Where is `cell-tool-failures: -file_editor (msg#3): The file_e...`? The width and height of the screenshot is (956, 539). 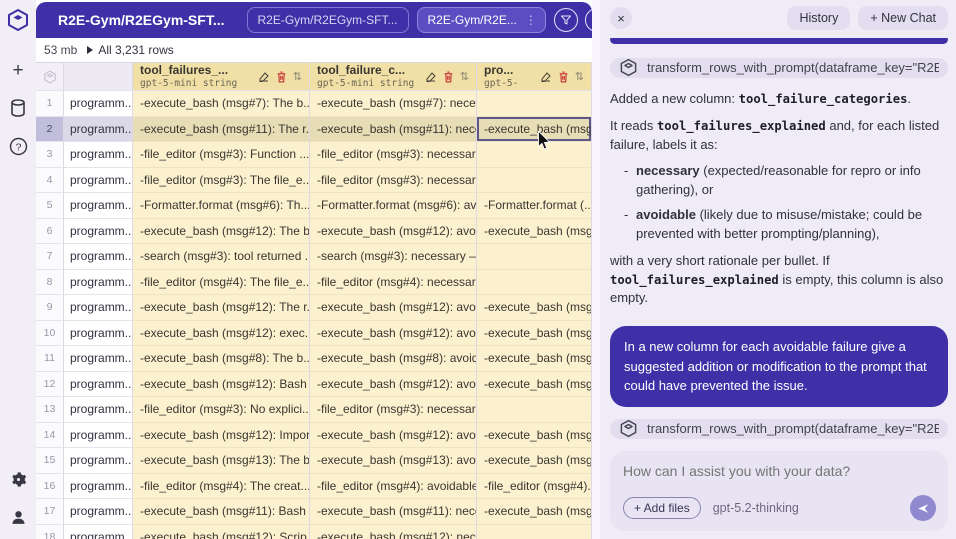
cell-tool-failures: -file_editor (msg#3): The file_e... is located at coordinates (221, 180).